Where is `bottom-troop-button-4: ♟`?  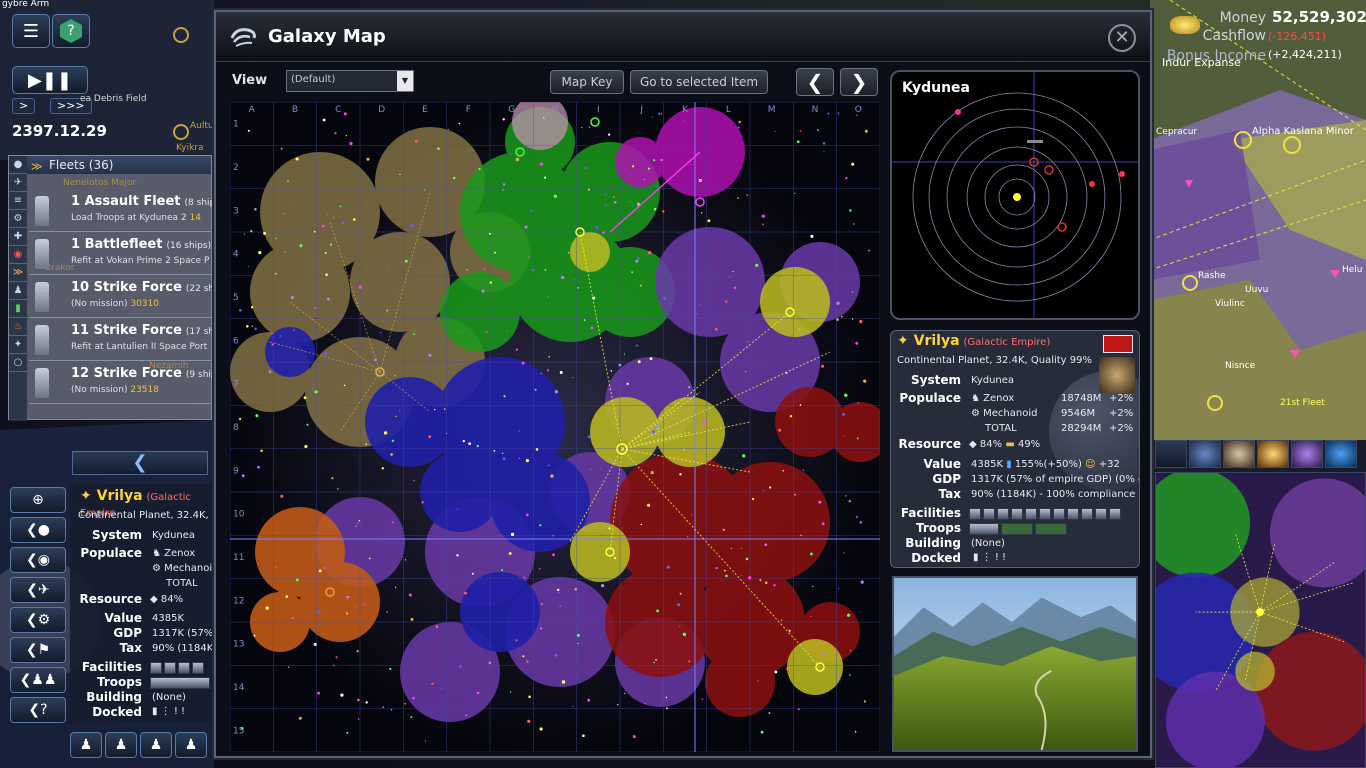 bottom-troop-button-4: ♟ is located at coordinates (191, 745).